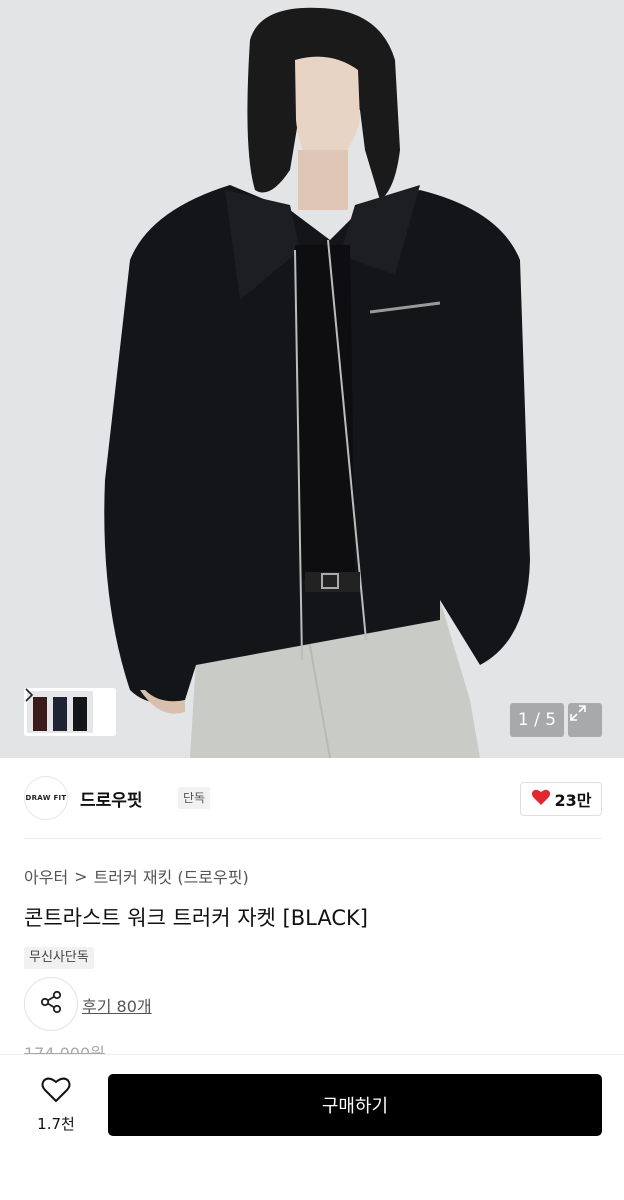  What do you see at coordinates (64, 1049) in the screenshot?
I see `original-price: 174,000원` at bounding box center [64, 1049].